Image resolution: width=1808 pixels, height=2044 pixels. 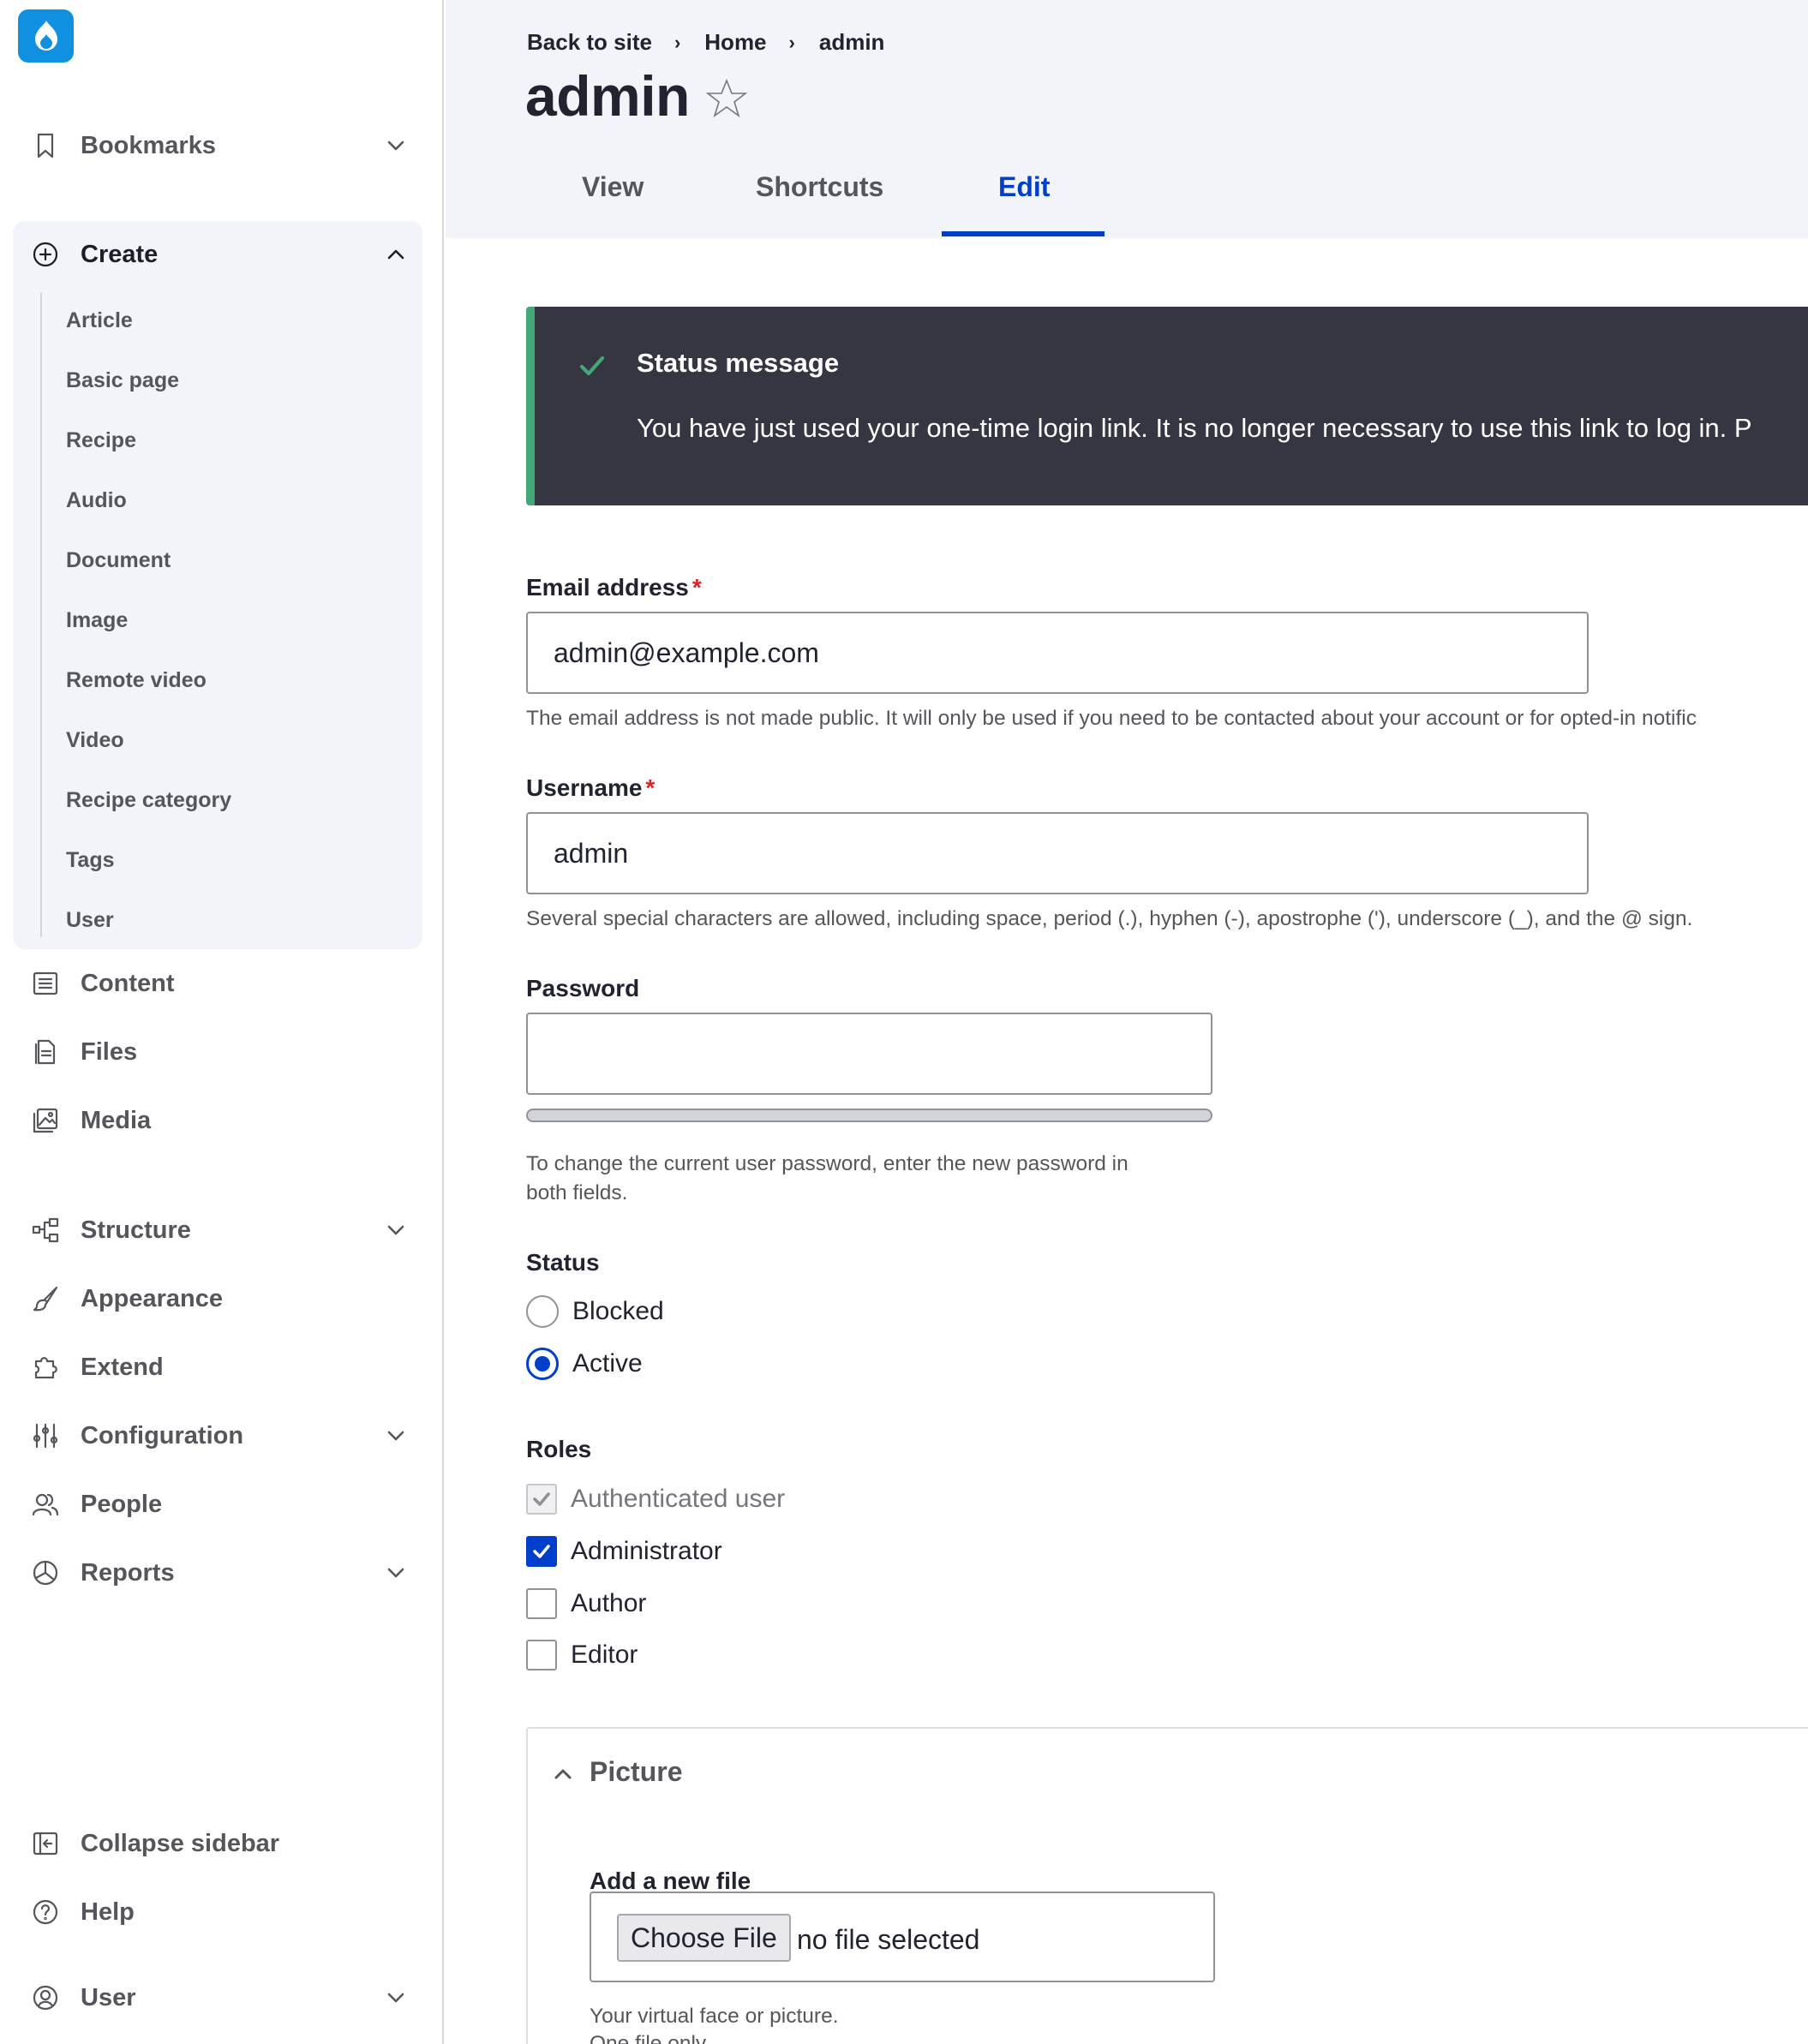 What do you see at coordinates (542, 1364) in the screenshot?
I see `radio-button-selected` at bounding box center [542, 1364].